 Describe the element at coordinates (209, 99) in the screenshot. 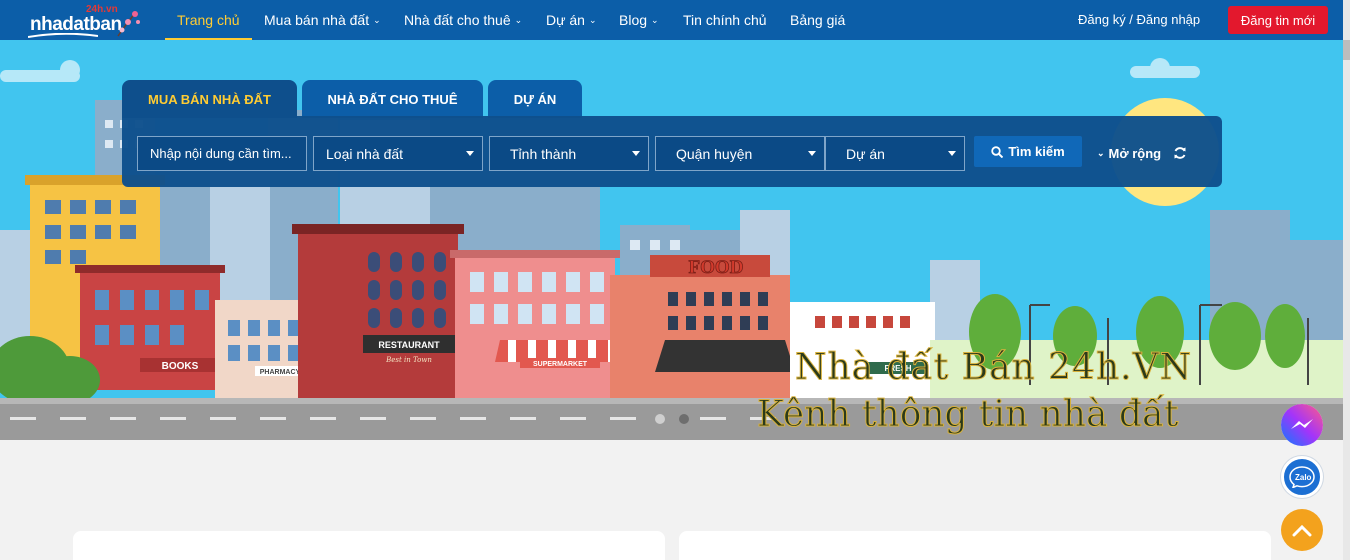

I see `tab-buy-sell: MUA BÁN NHÀ ĐẤT` at that location.